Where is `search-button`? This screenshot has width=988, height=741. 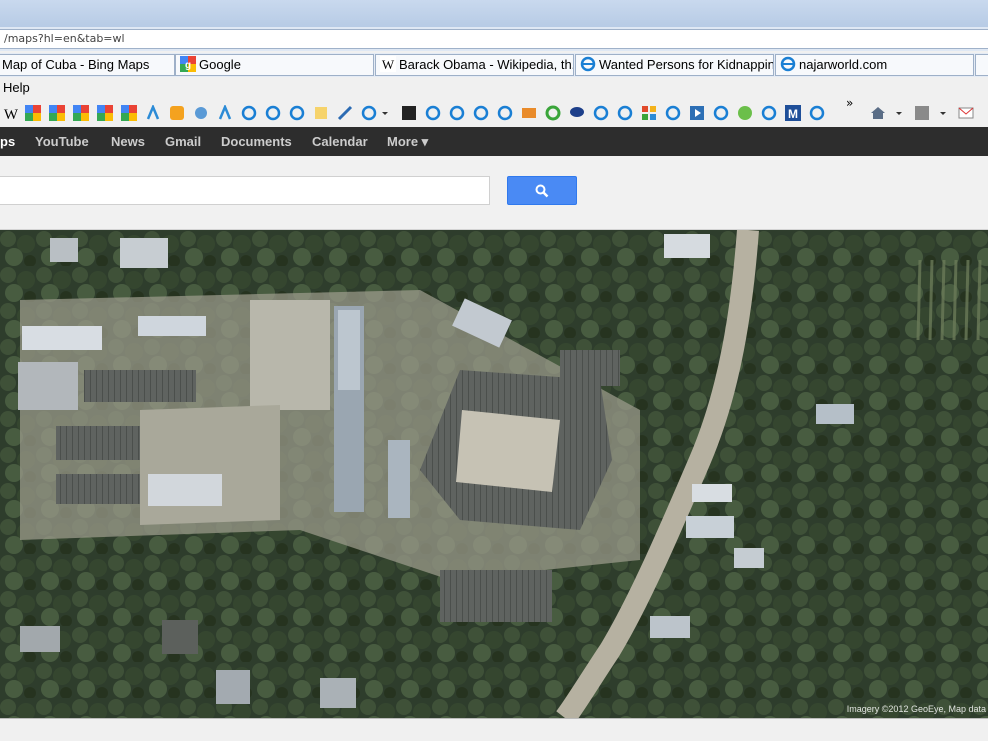 search-button is located at coordinates (542, 190).